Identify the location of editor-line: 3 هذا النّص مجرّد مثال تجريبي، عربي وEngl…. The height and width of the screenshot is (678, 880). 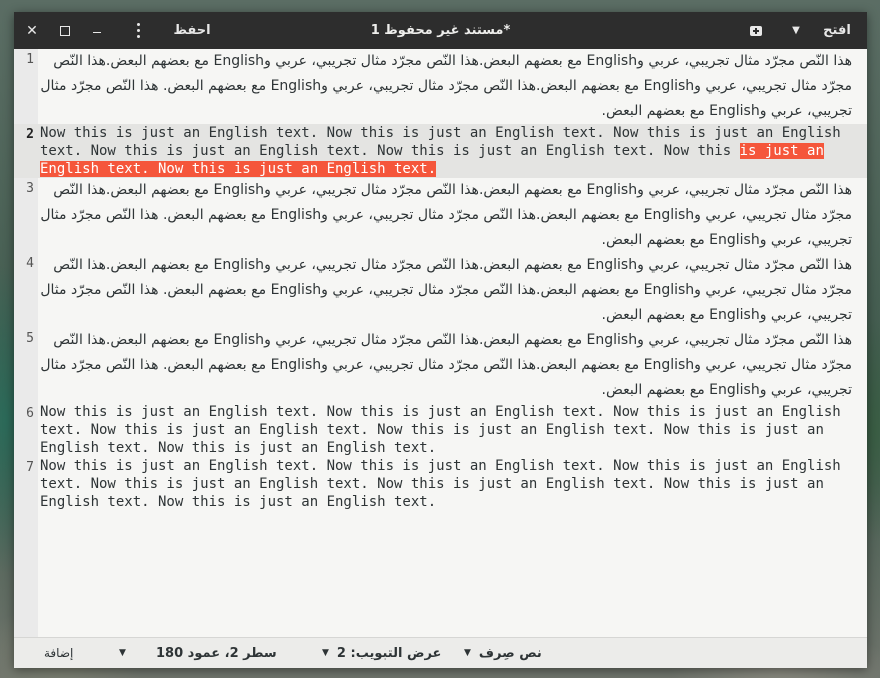
(440, 215).